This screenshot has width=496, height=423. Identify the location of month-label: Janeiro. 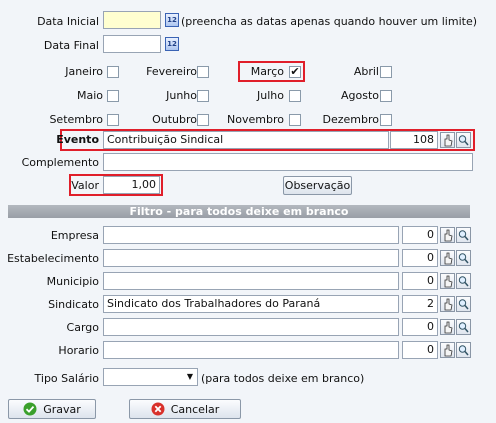
(84, 71).